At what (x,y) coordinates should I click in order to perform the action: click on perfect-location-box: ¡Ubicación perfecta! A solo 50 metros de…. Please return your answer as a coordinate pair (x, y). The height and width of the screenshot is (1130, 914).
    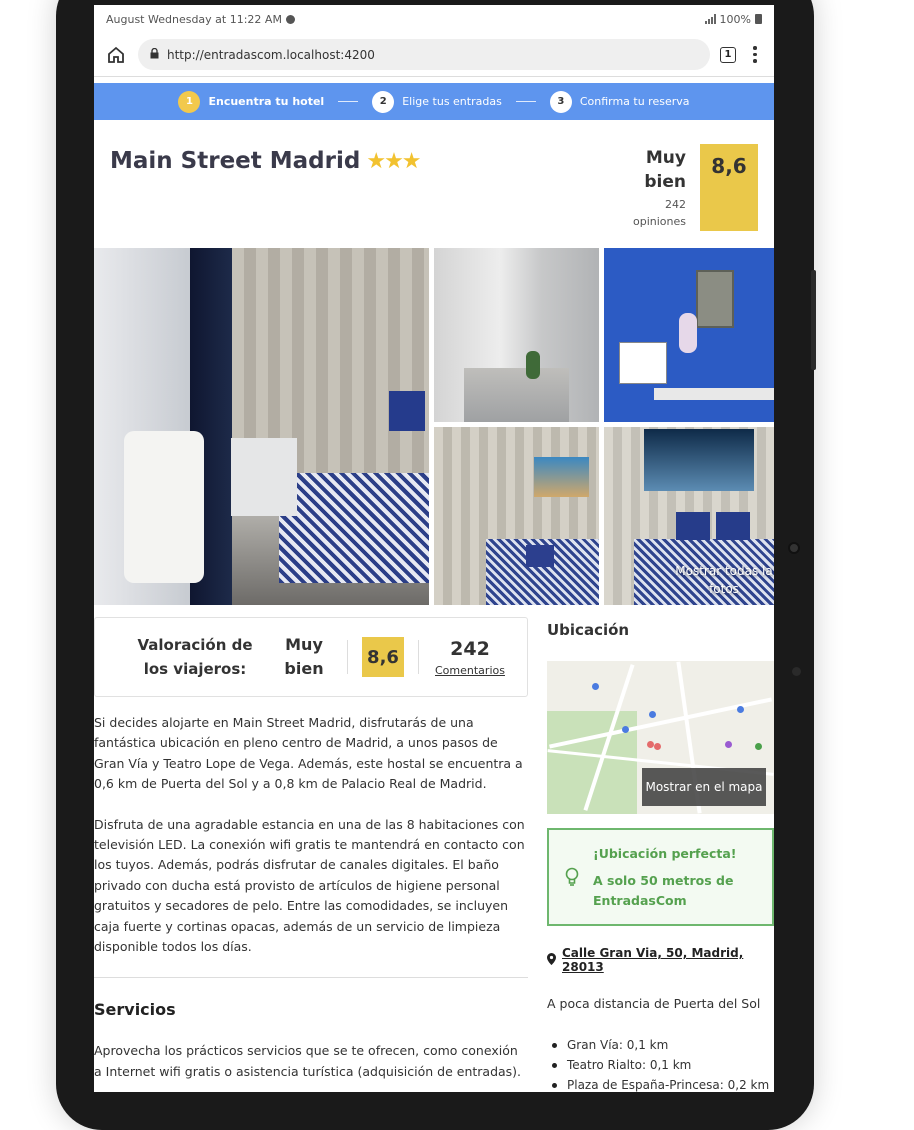
    Looking at the image, I should click on (660, 877).